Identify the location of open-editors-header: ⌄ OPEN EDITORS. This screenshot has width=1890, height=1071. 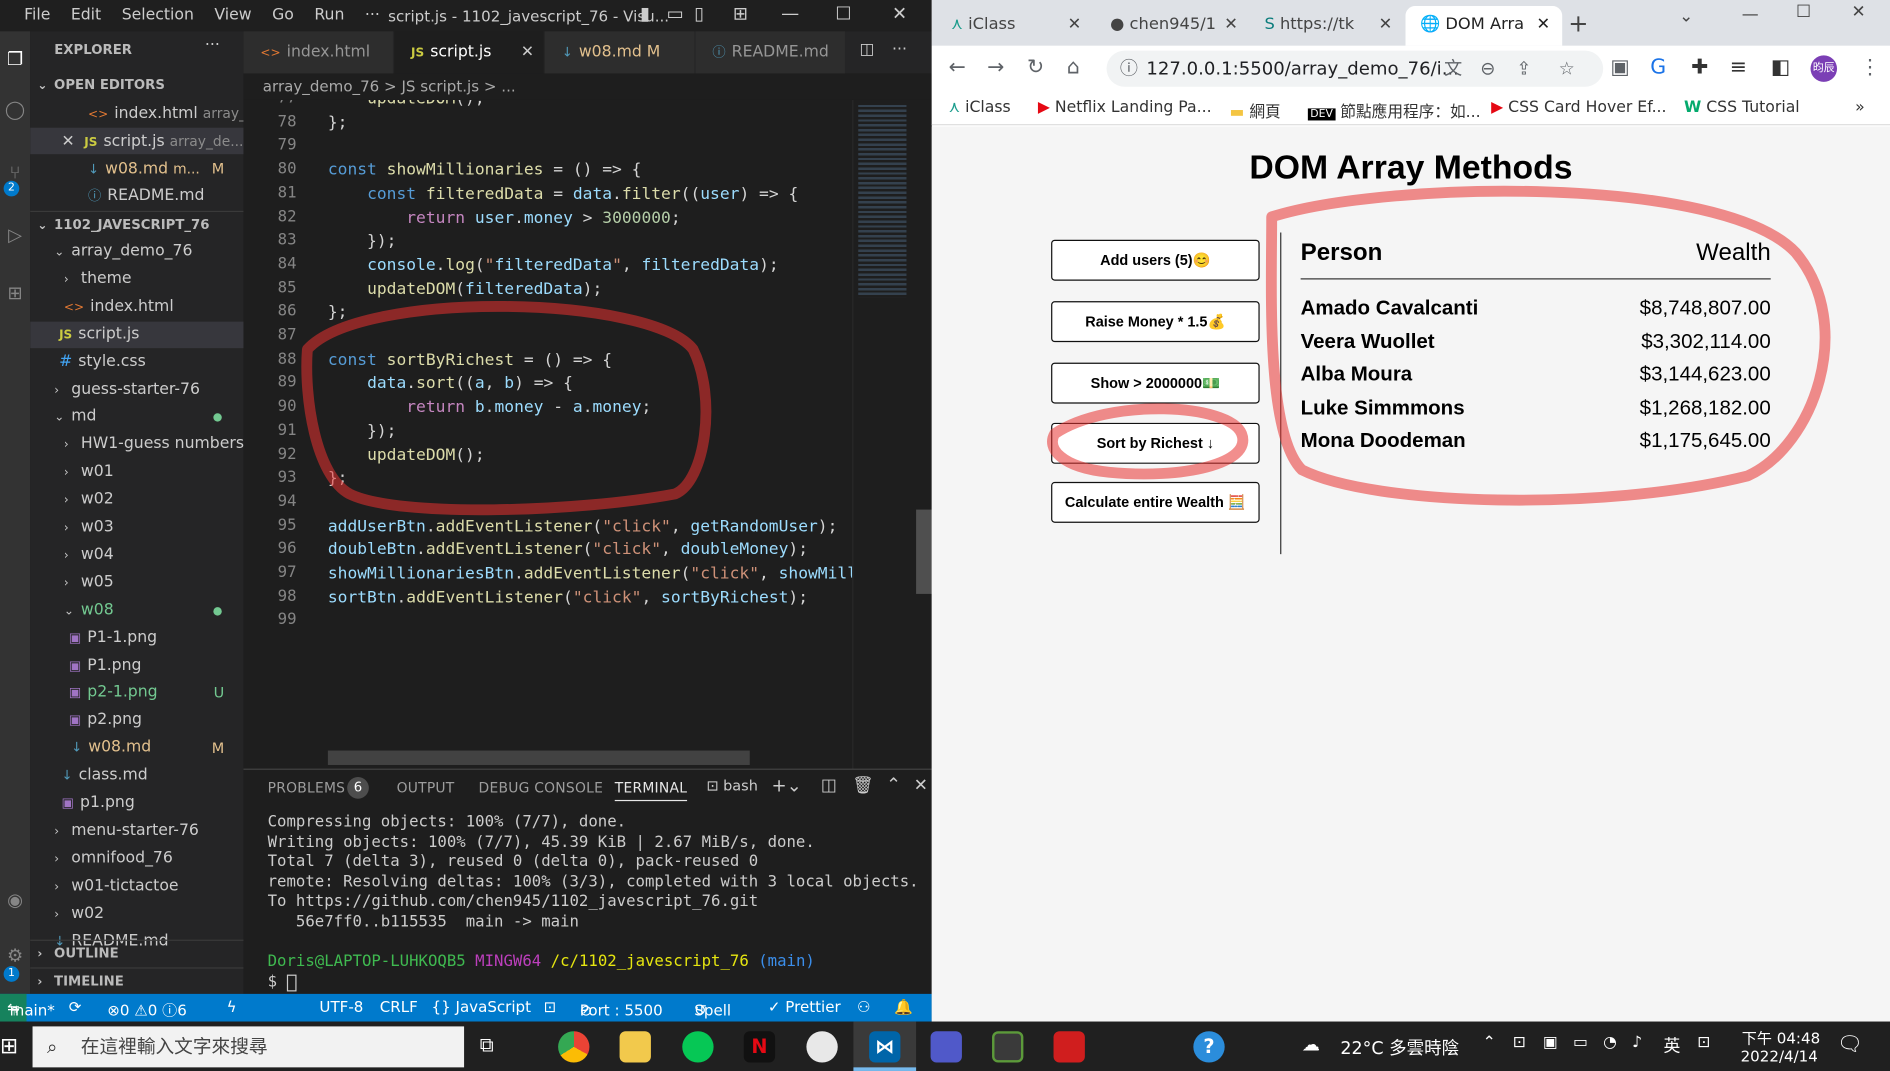
(136, 85).